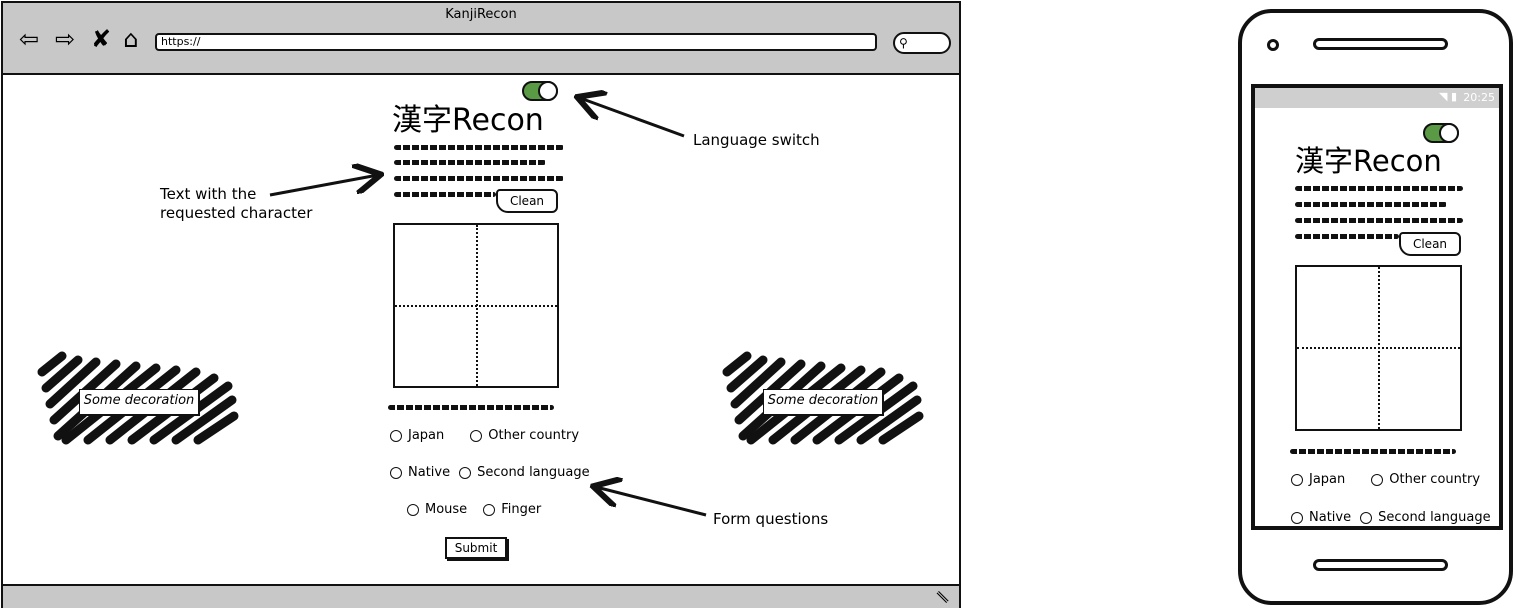  I want to click on phone-time: 20:25, so click(1479, 97).